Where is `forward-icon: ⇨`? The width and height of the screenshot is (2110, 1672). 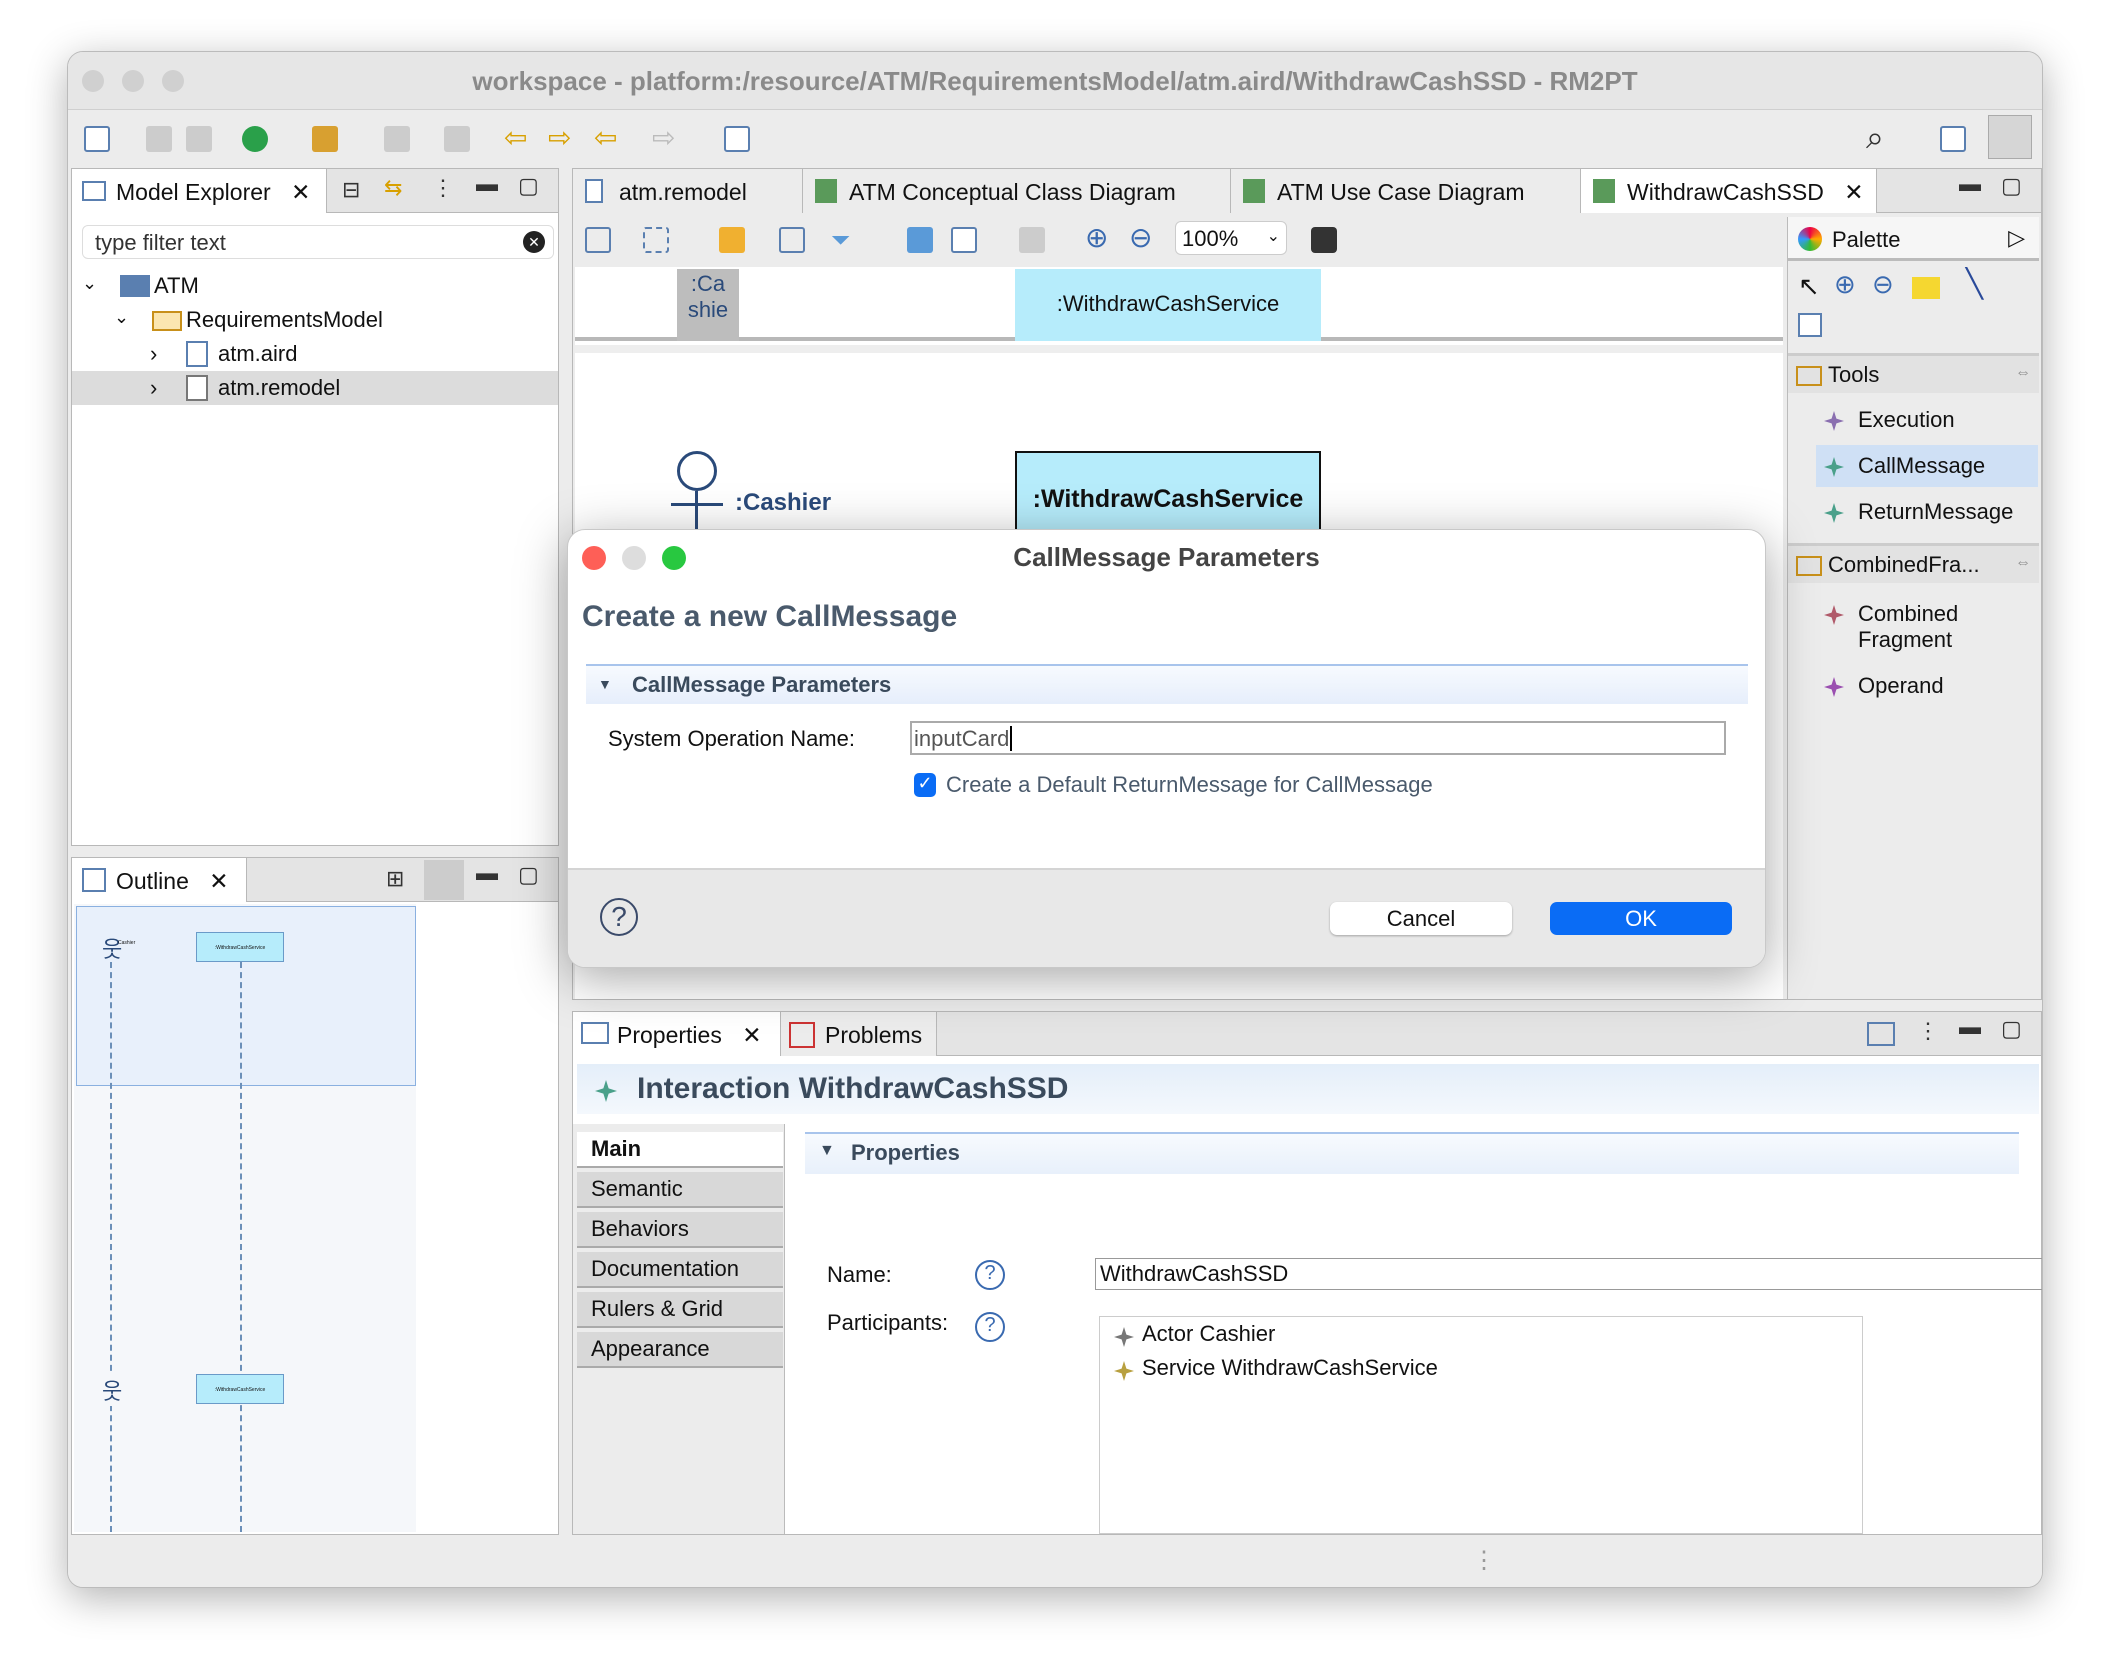
forward-icon: ⇨ is located at coordinates (561, 137).